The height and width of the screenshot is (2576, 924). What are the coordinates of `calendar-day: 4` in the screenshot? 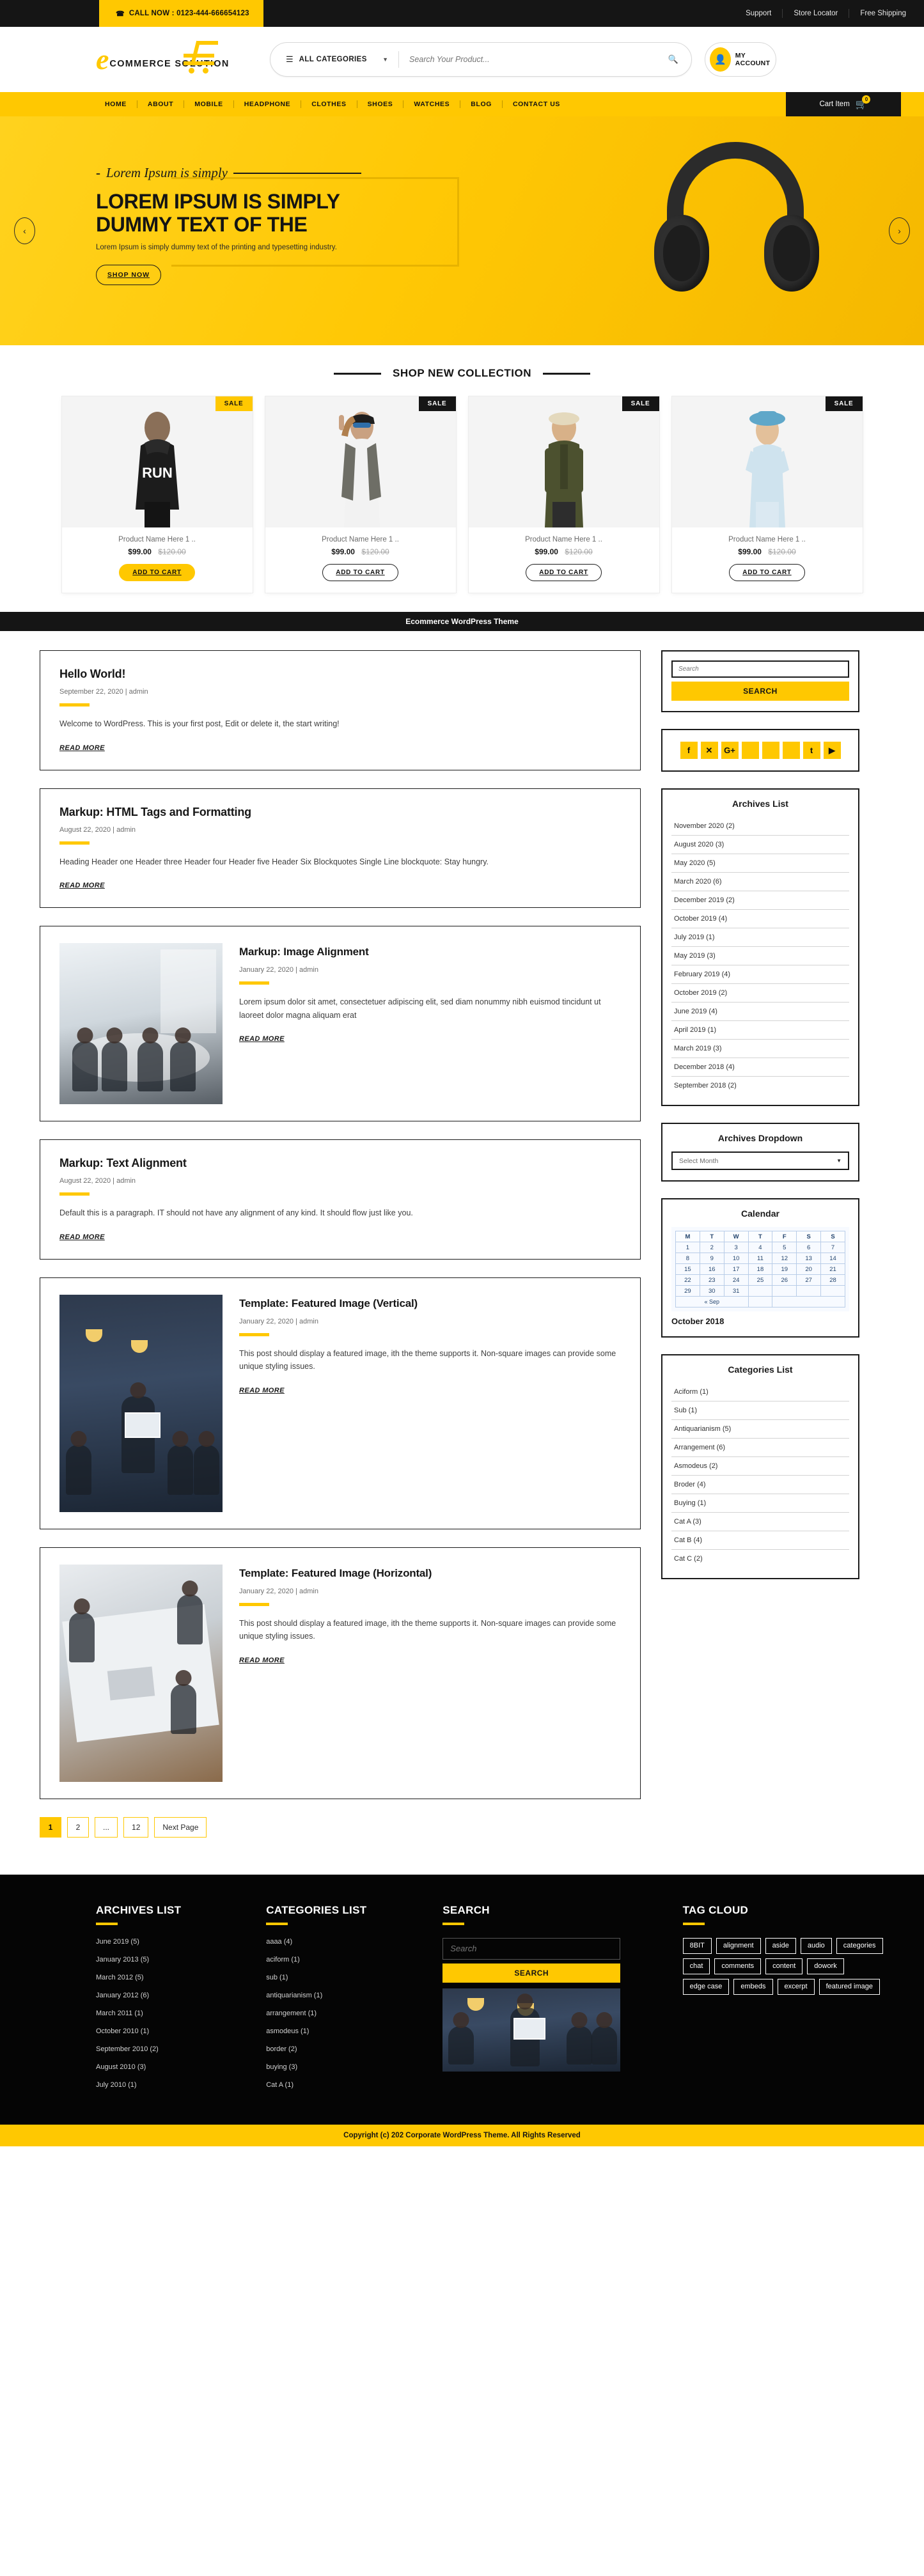 It's located at (760, 1247).